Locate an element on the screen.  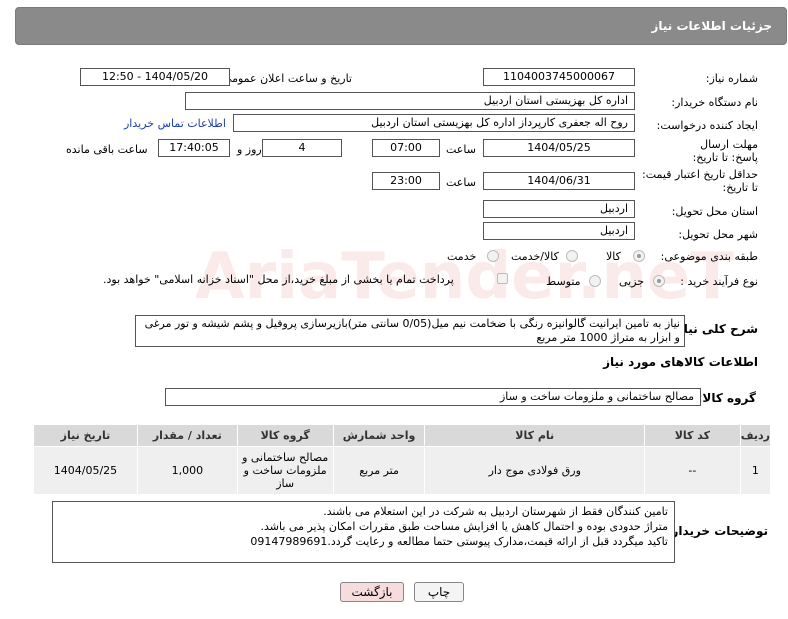
process-option-minor: جزیی is located at coordinates (632, 281).